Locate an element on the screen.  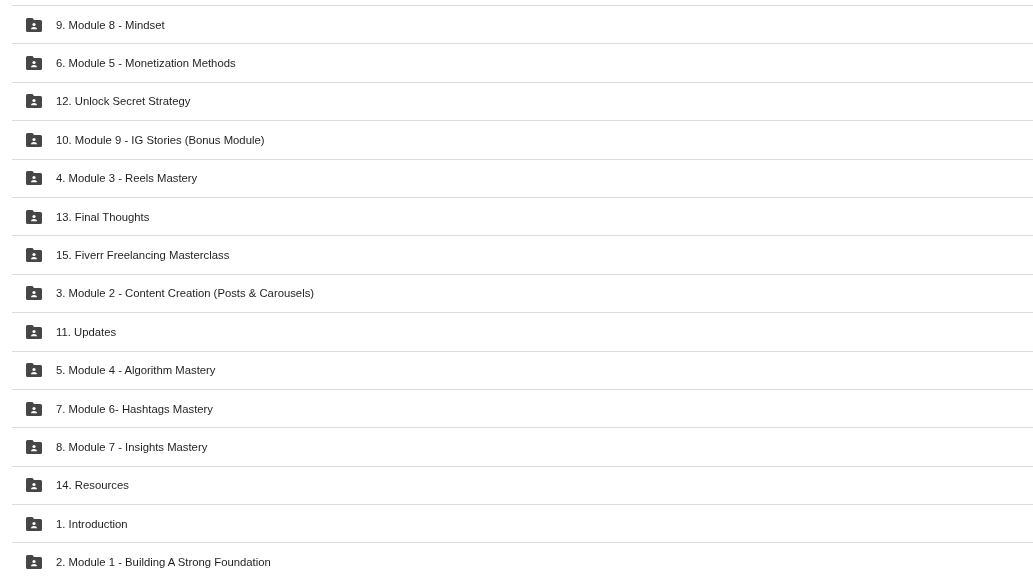
folder-name: 8. Module 7 - Insights Mastery is located at coordinates (132, 447).